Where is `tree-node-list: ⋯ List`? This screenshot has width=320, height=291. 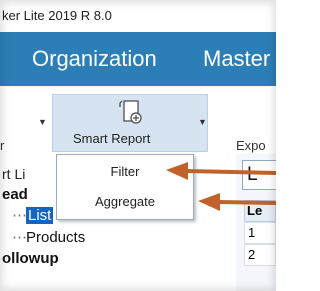
tree-node-list: ⋯ List is located at coordinates (33, 215).